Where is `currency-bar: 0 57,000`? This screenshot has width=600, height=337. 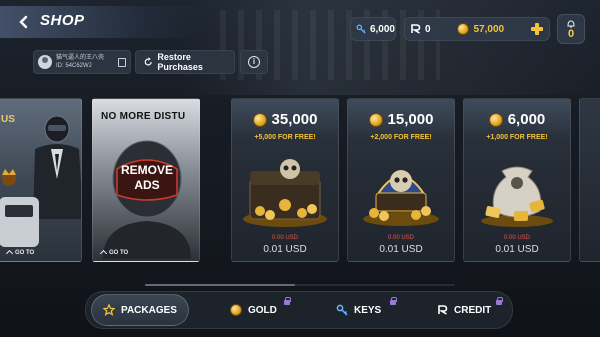 currency-bar: 0 57,000 is located at coordinates (477, 29).